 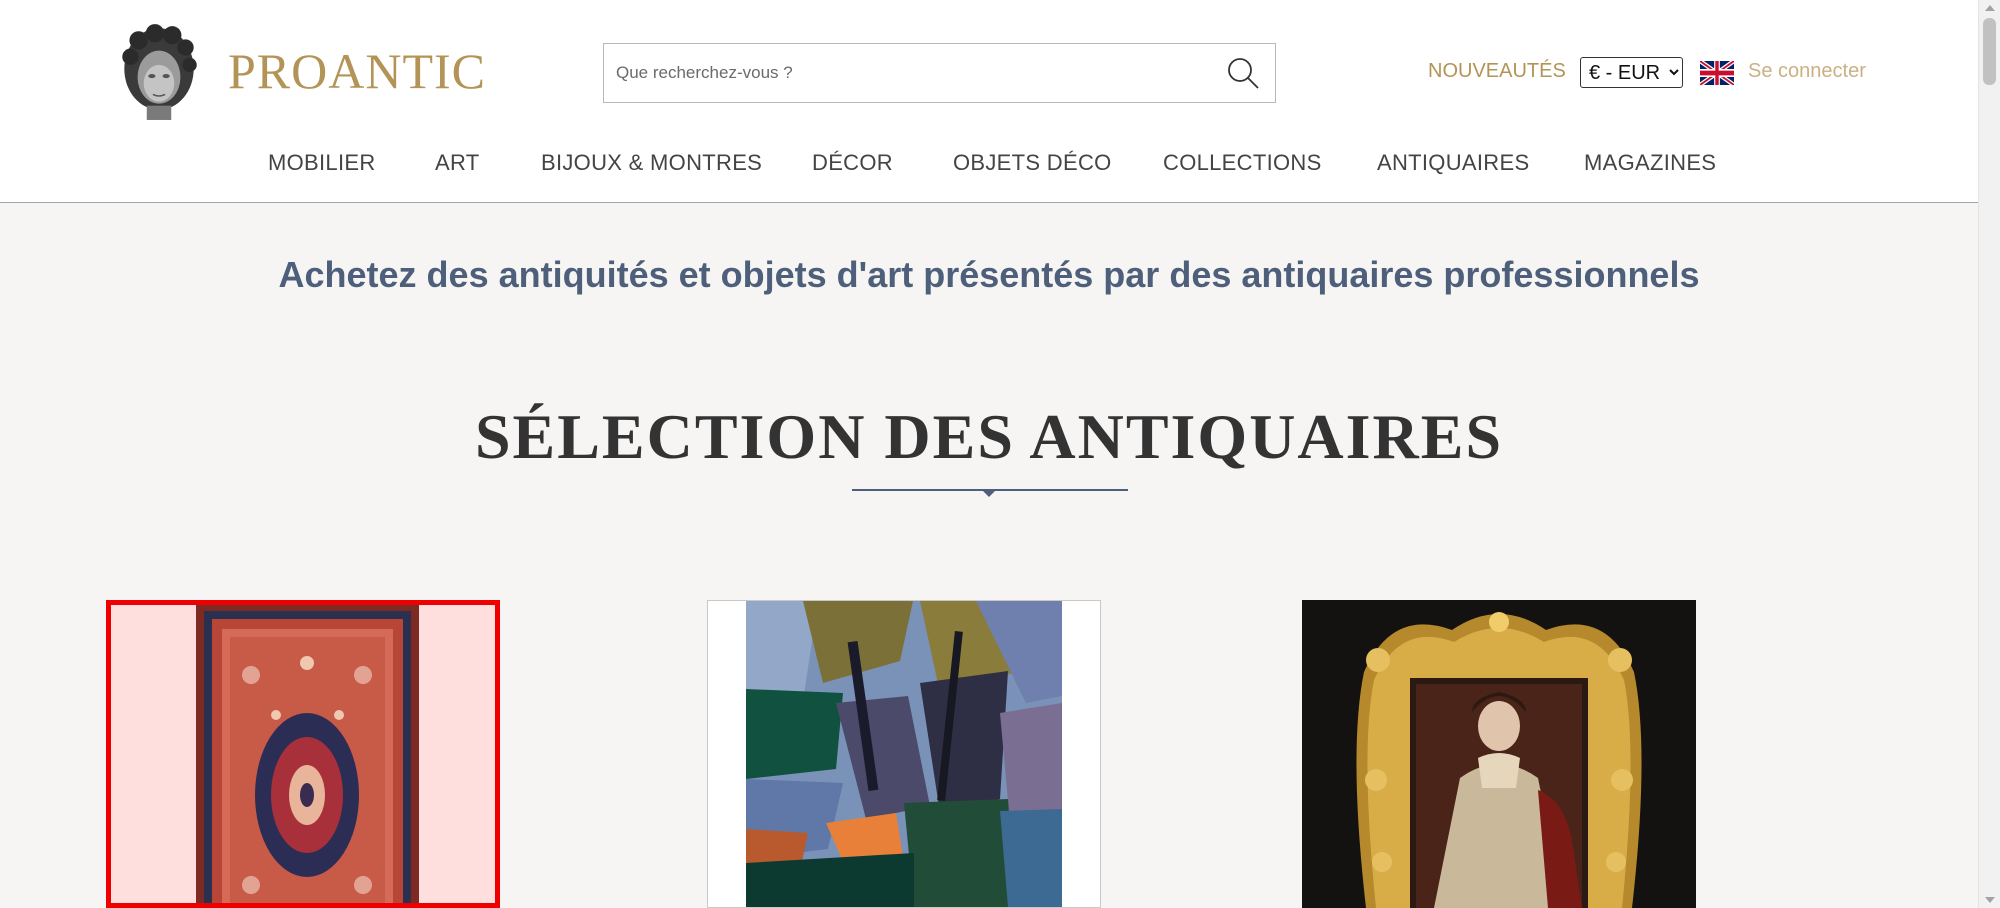 What do you see at coordinates (906, 72) in the screenshot?
I see `search-input` at bounding box center [906, 72].